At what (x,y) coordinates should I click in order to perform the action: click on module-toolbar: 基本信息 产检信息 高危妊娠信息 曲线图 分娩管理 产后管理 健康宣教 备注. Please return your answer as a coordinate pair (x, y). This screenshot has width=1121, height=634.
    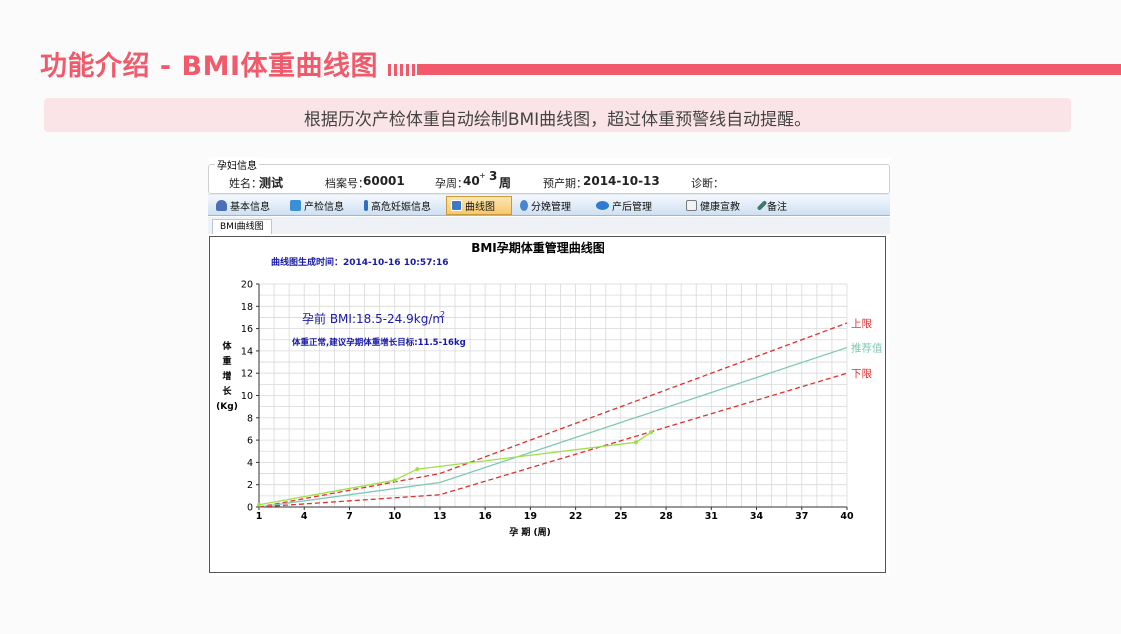
    Looking at the image, I should click on (549, 205).